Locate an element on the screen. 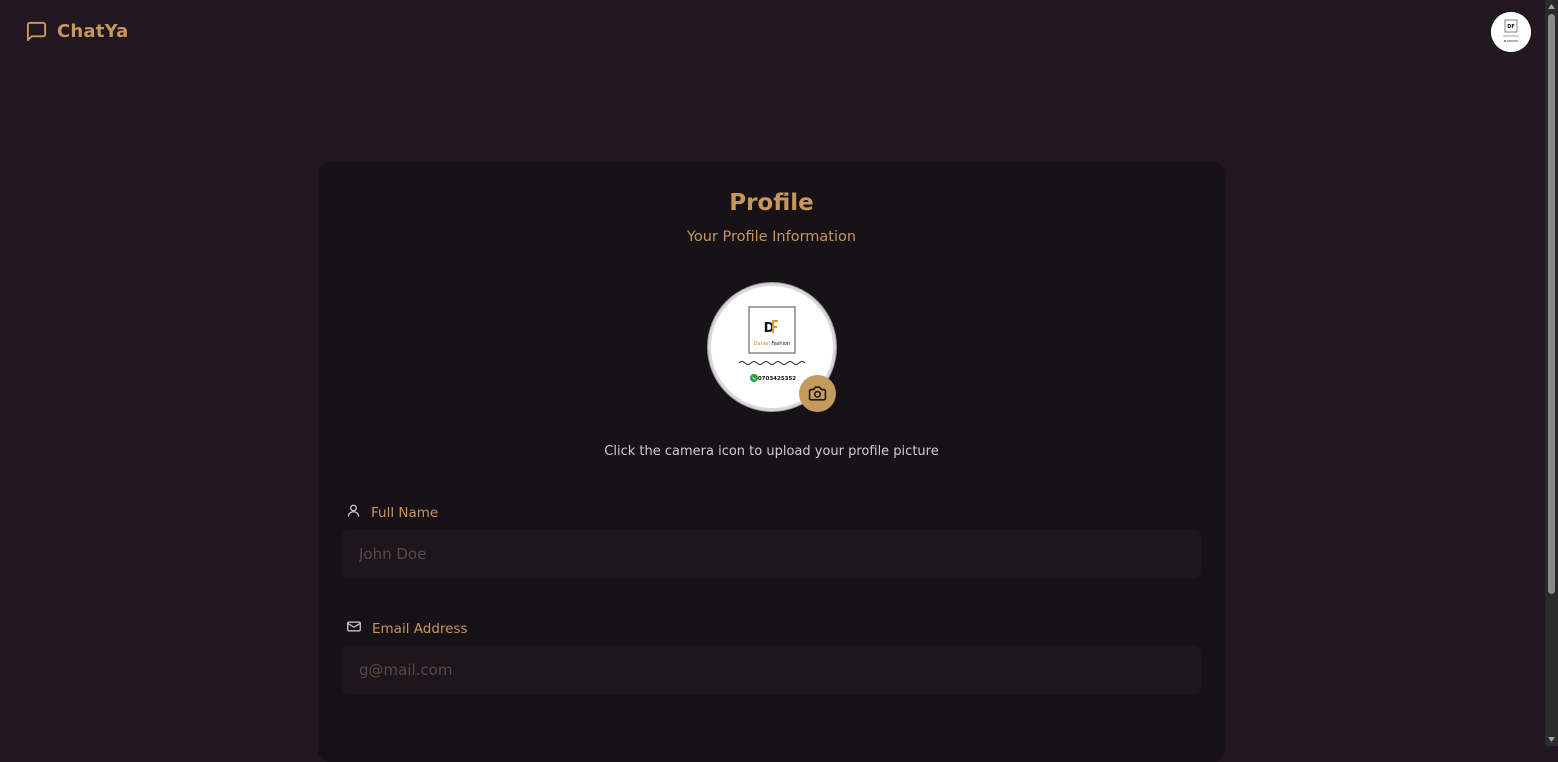  user-avatar-image: DF is located at coordinates (1511, 32).